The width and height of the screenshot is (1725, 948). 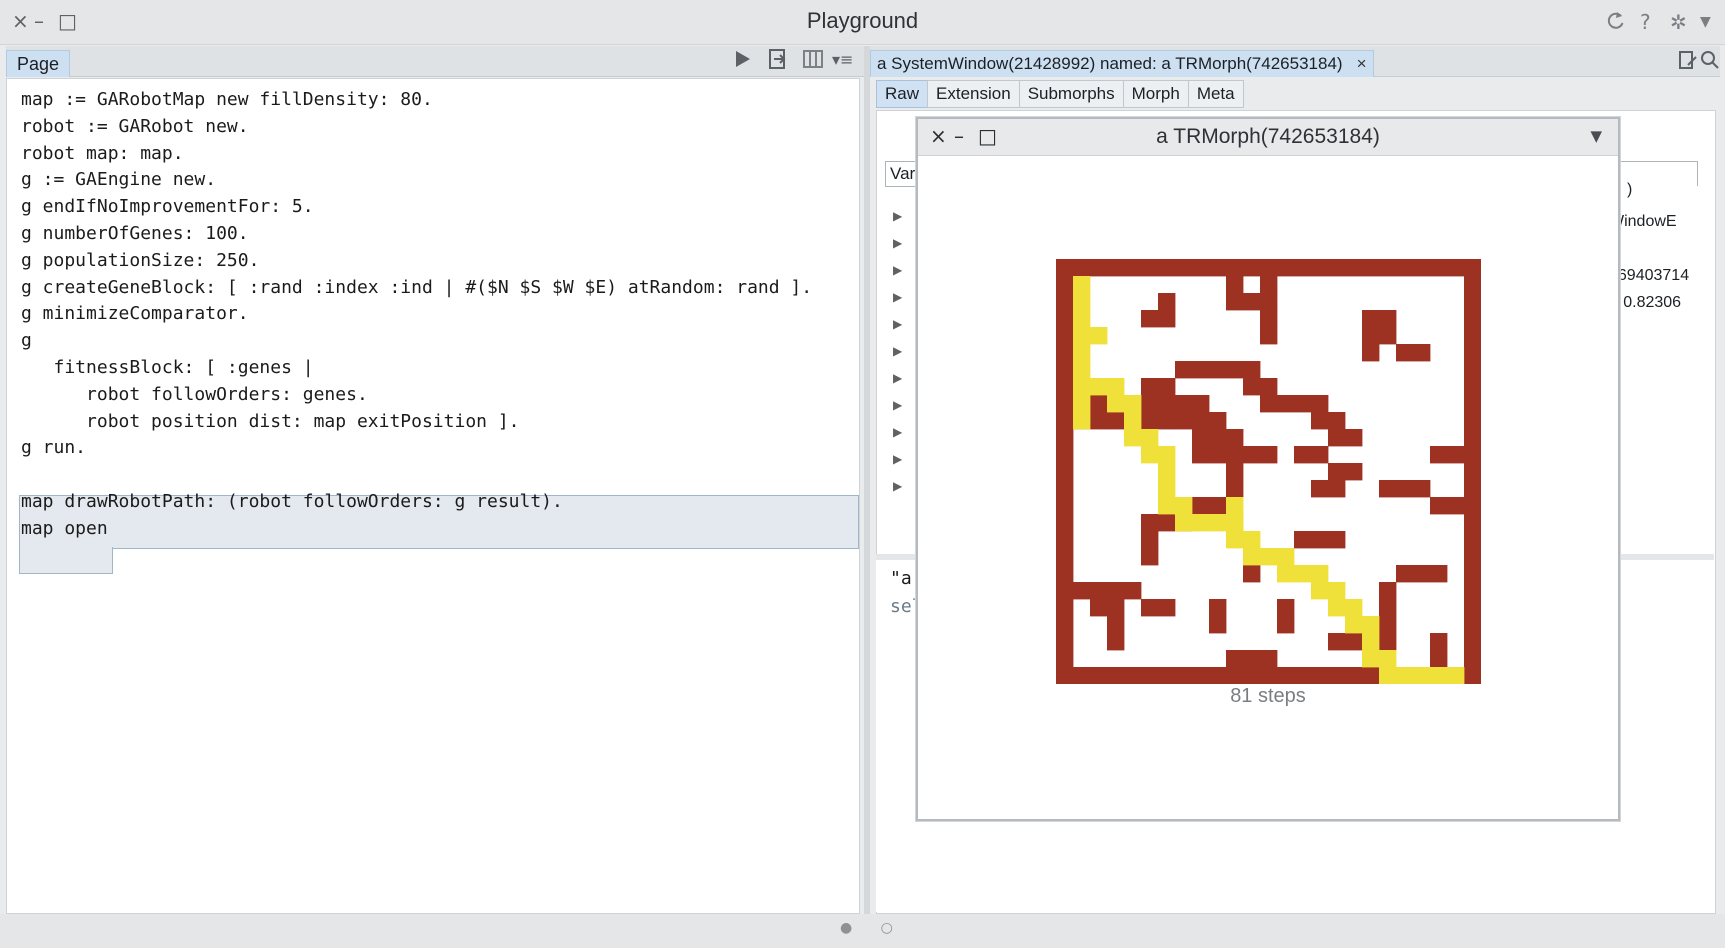 I want to click on code-line: g, so click(x=26, y=341).